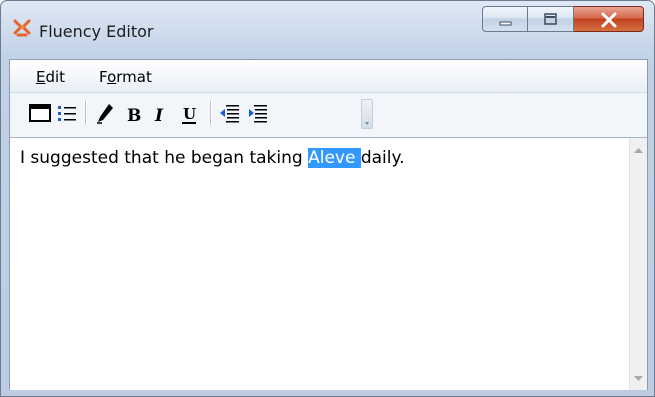 This screenshot has width=655, height=397. I want to click on underline-glyph: U, so click(189, 114).